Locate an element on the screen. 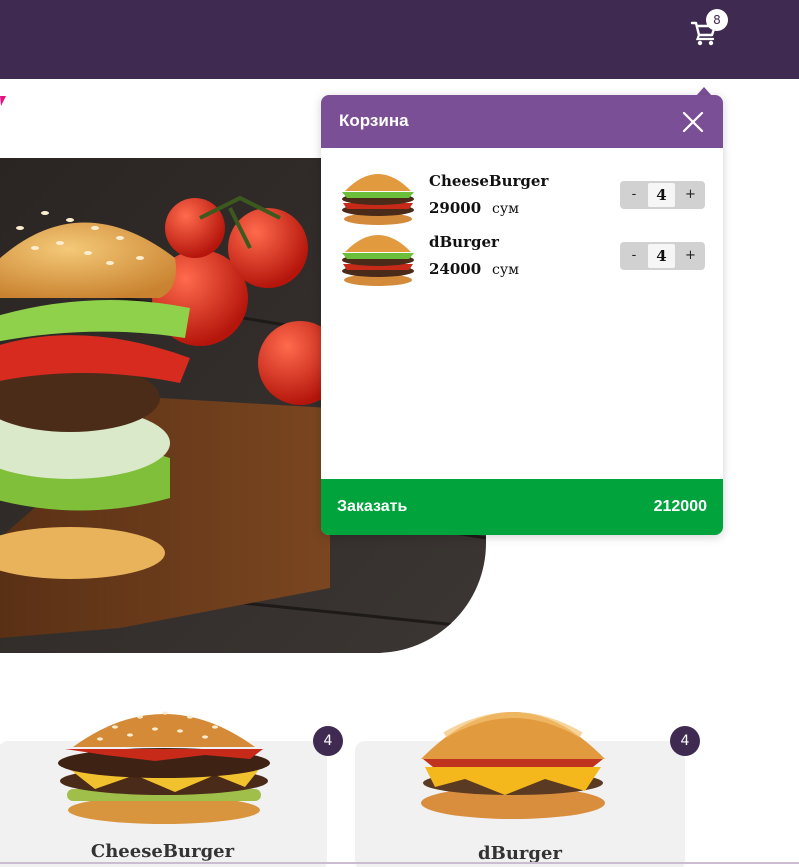 Image resolution: width=799 pixels, height=867 pixels. divider is located at coordinates (399, 863).